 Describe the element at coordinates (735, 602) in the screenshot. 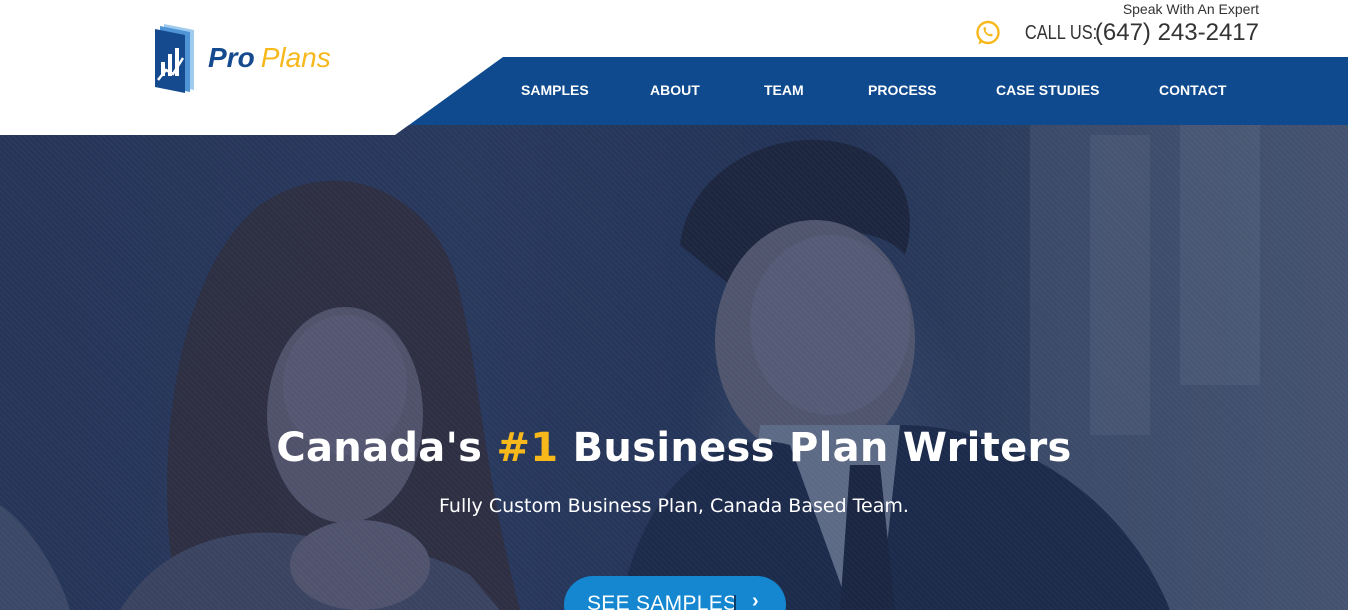

I see `button-divider` at that location.